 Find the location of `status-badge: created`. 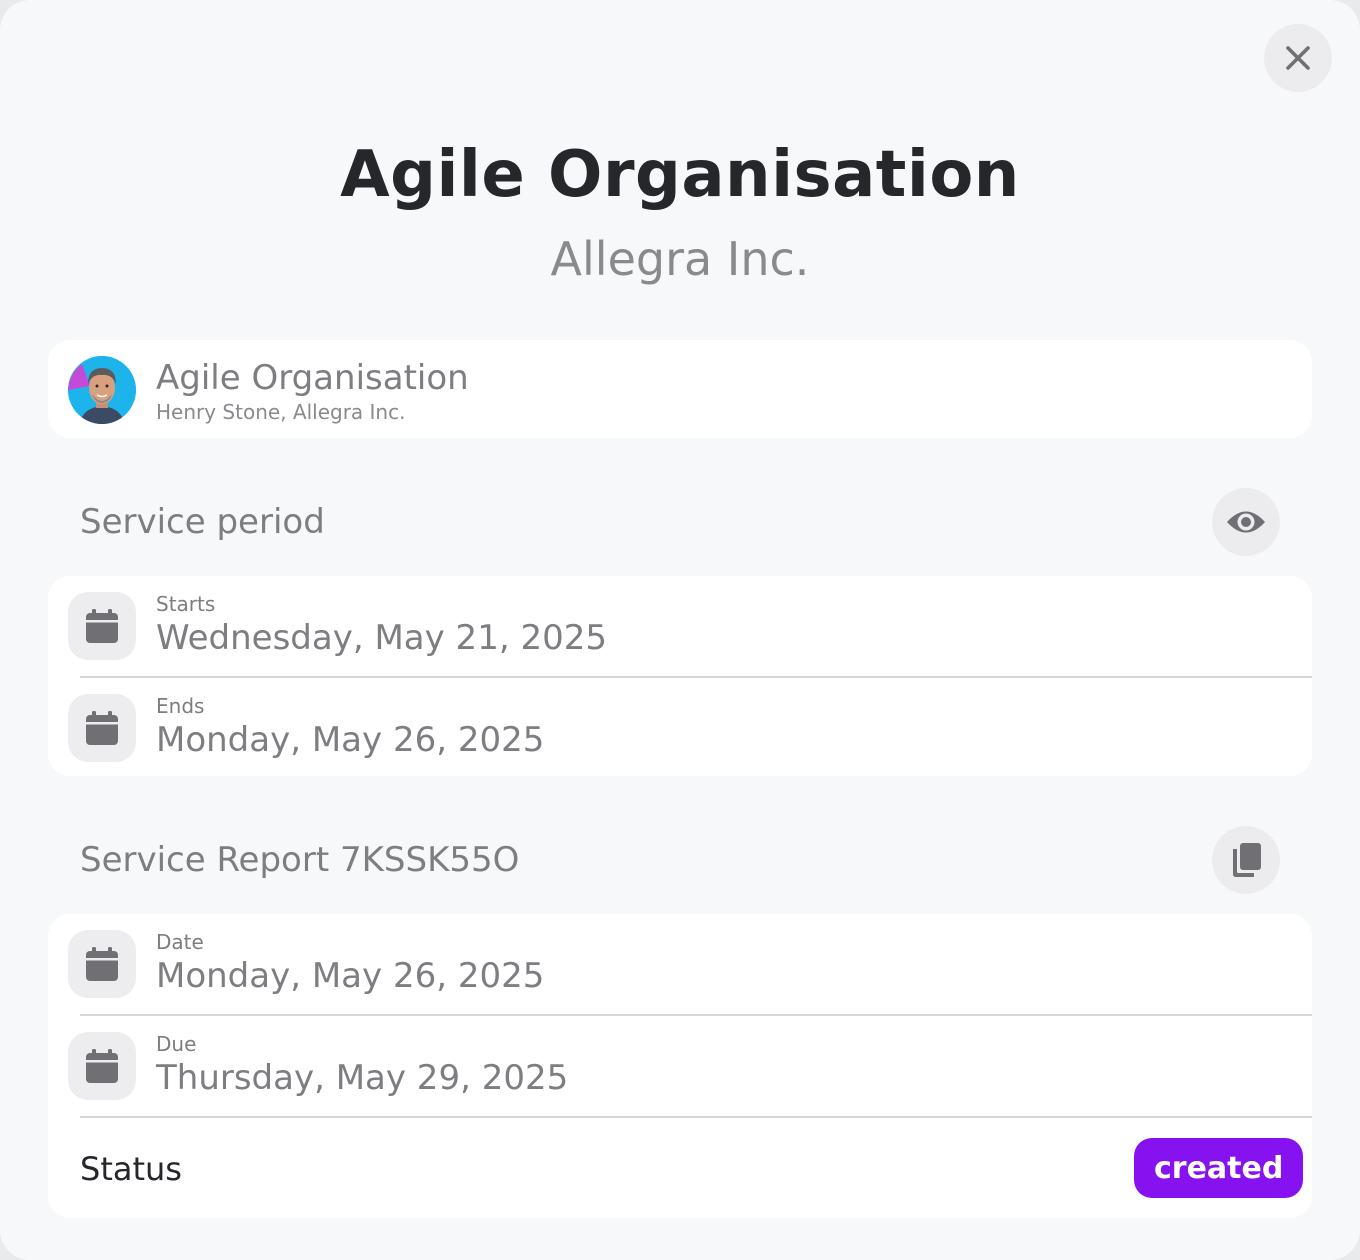

status-badge: created is located at coordinates (1219, 1168).